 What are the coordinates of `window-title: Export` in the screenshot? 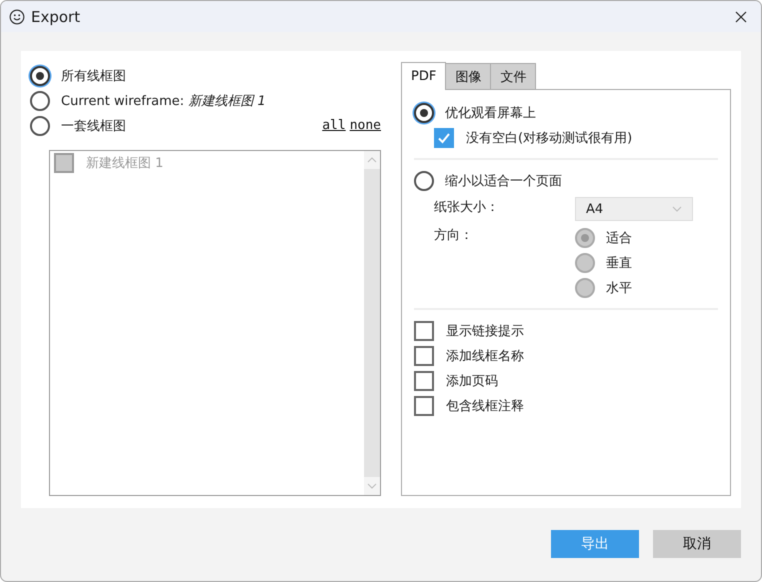 It's located at (56, 17).